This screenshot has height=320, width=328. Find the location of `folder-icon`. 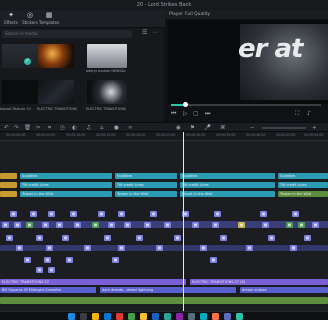

folder-icon is located at coordinates (95, 316).